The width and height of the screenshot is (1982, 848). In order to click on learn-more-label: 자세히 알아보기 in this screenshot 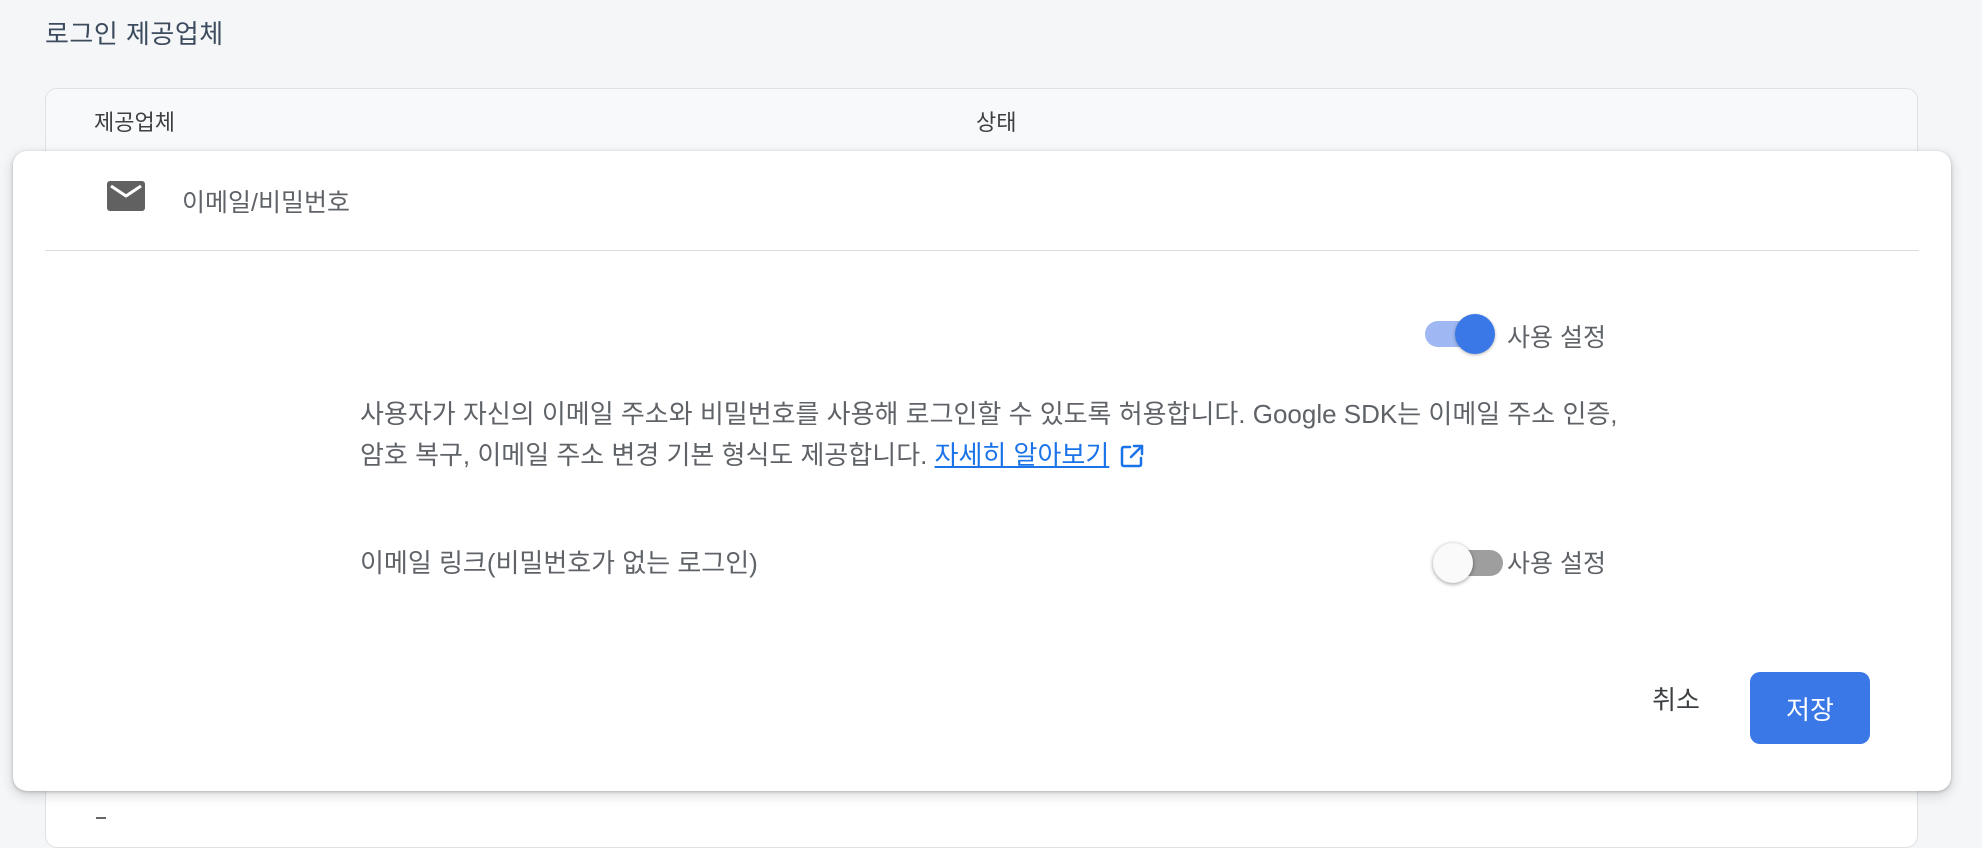, I will do `click(1022, 455)`.